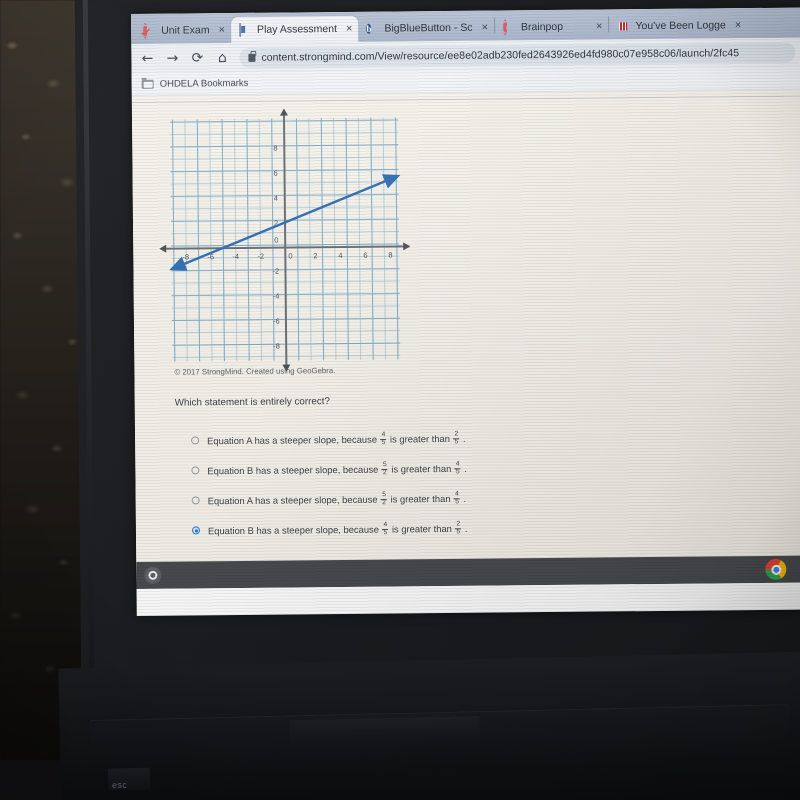 This screenshot has width=800, height=800. I want to click on content-divider, so click(465, 99).